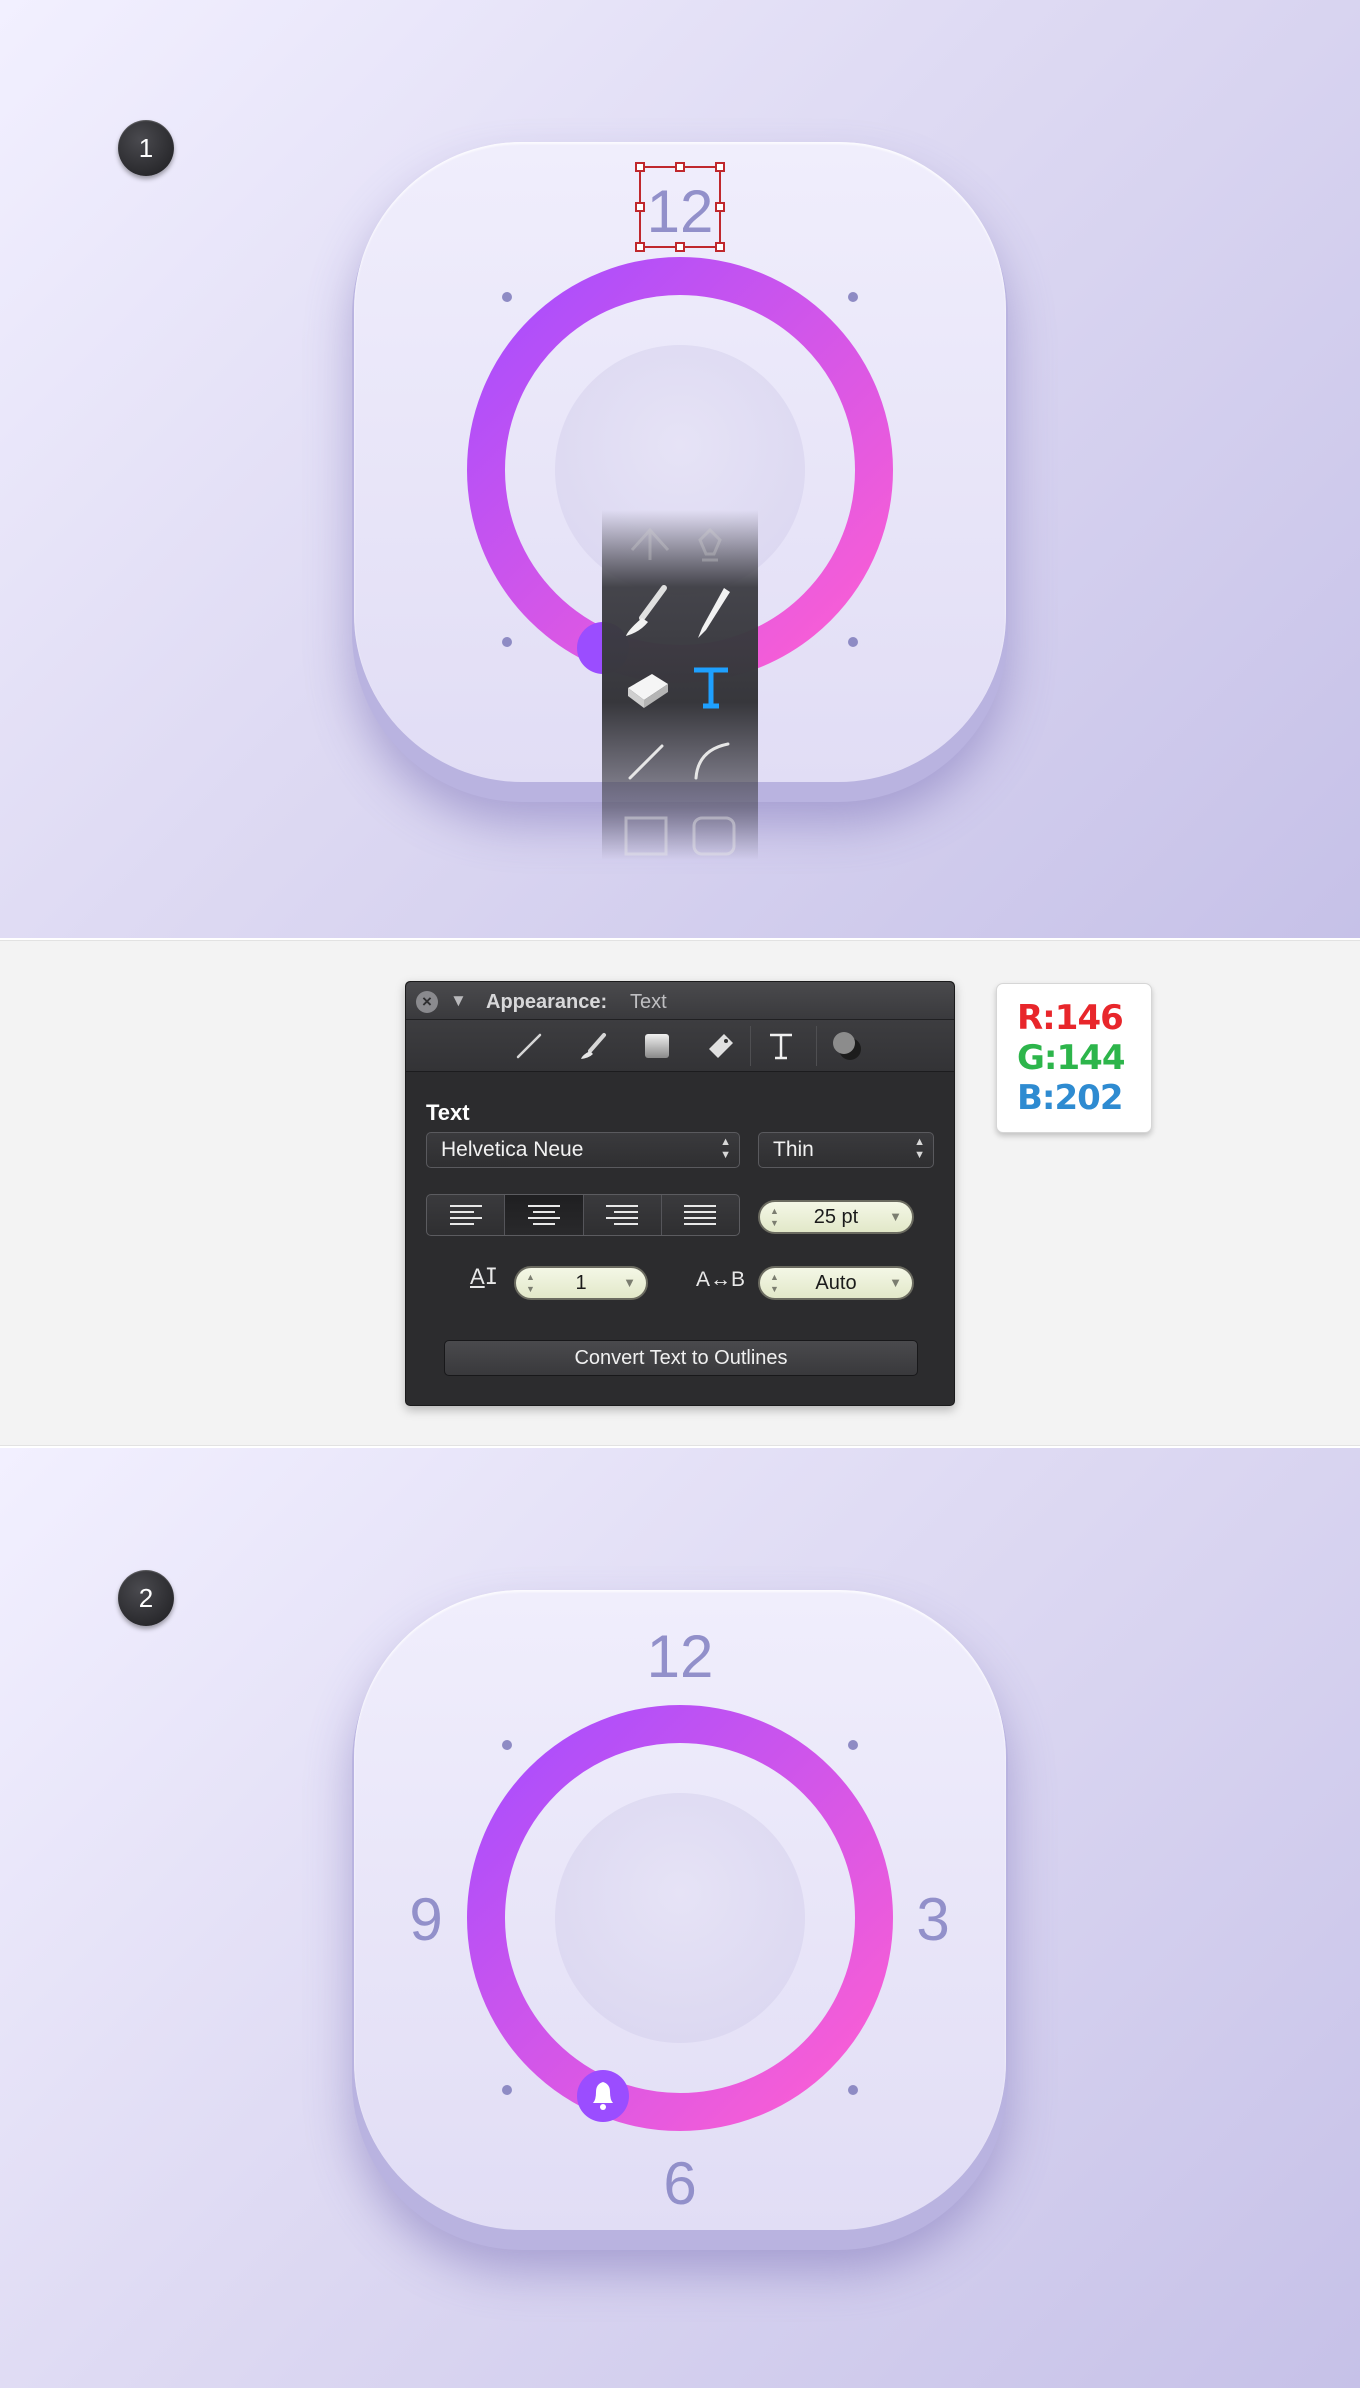  I want to click on font-weight-select: Thin ▲ ▼, so click(846, 1150).